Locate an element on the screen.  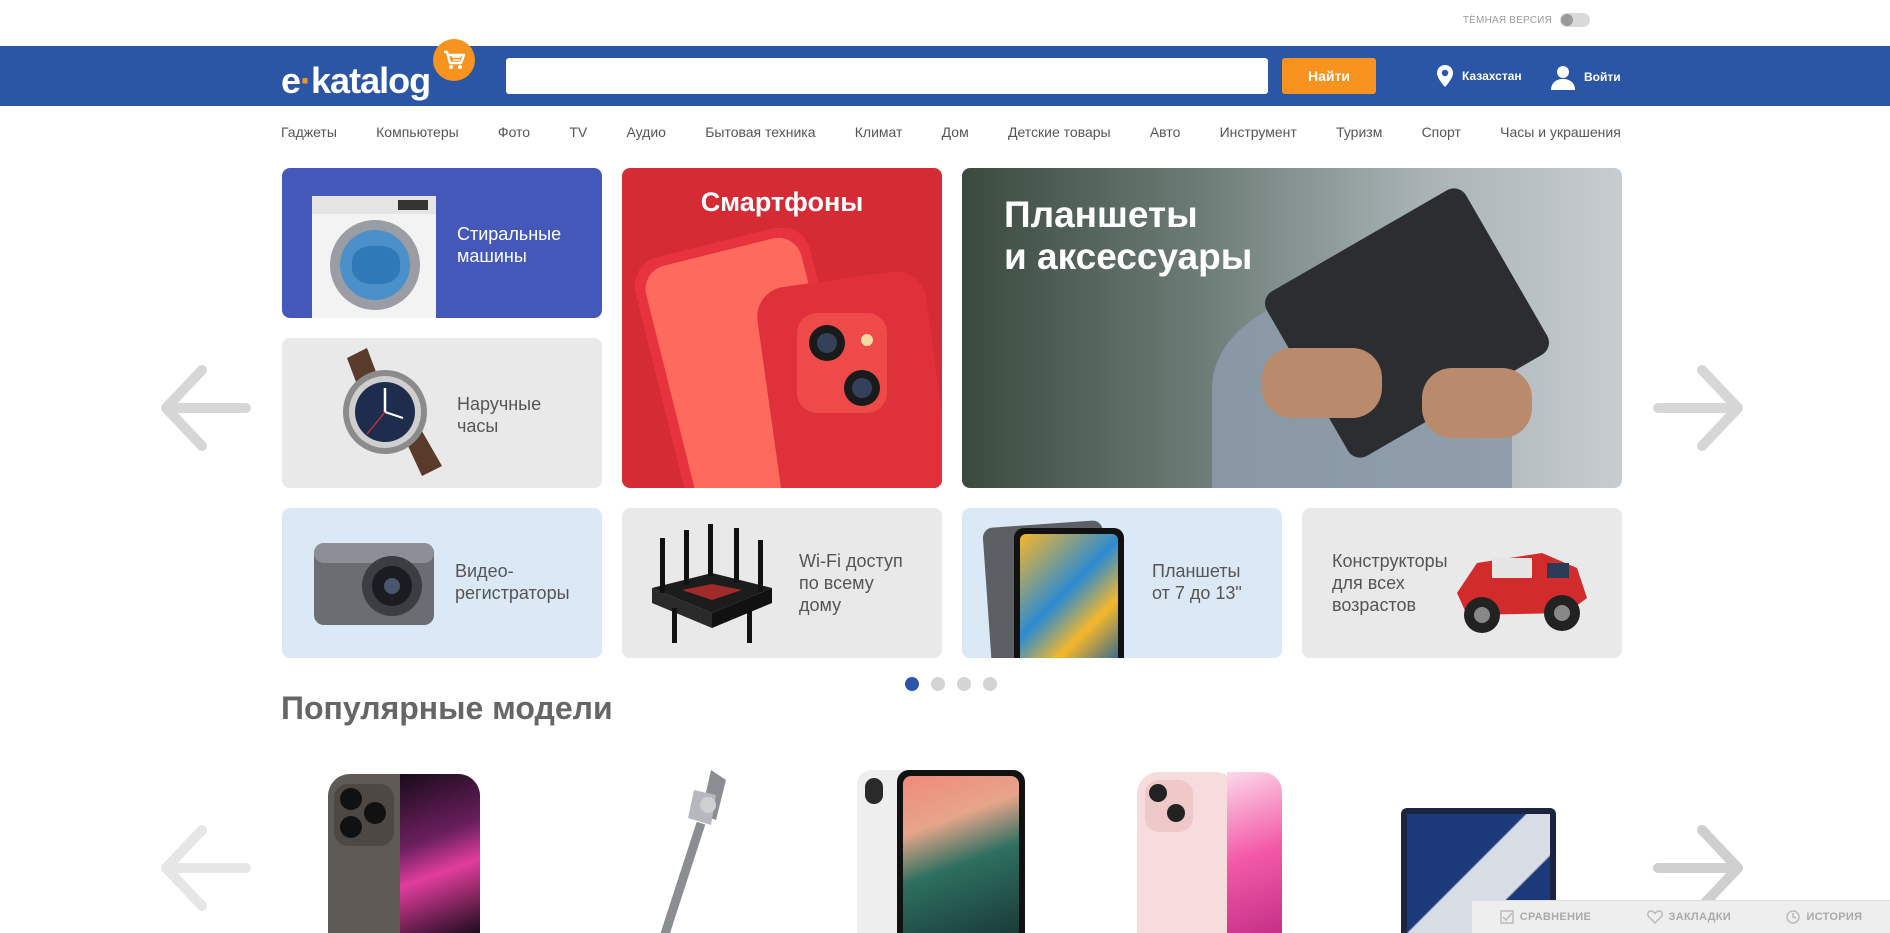
watch-image is located at coordinates (392, 412).